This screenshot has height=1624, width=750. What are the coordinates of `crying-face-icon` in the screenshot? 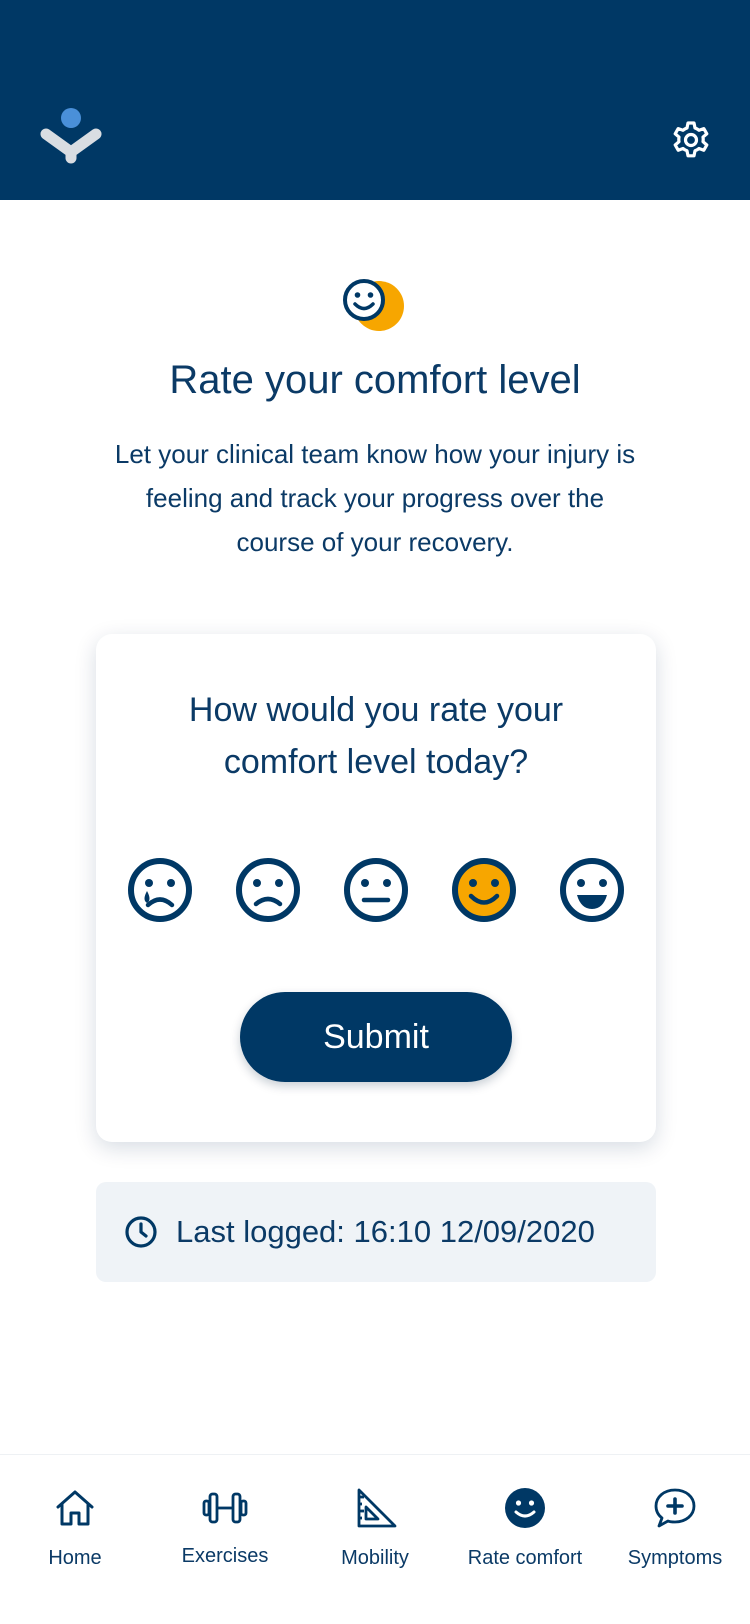 It's located at (160, 890).